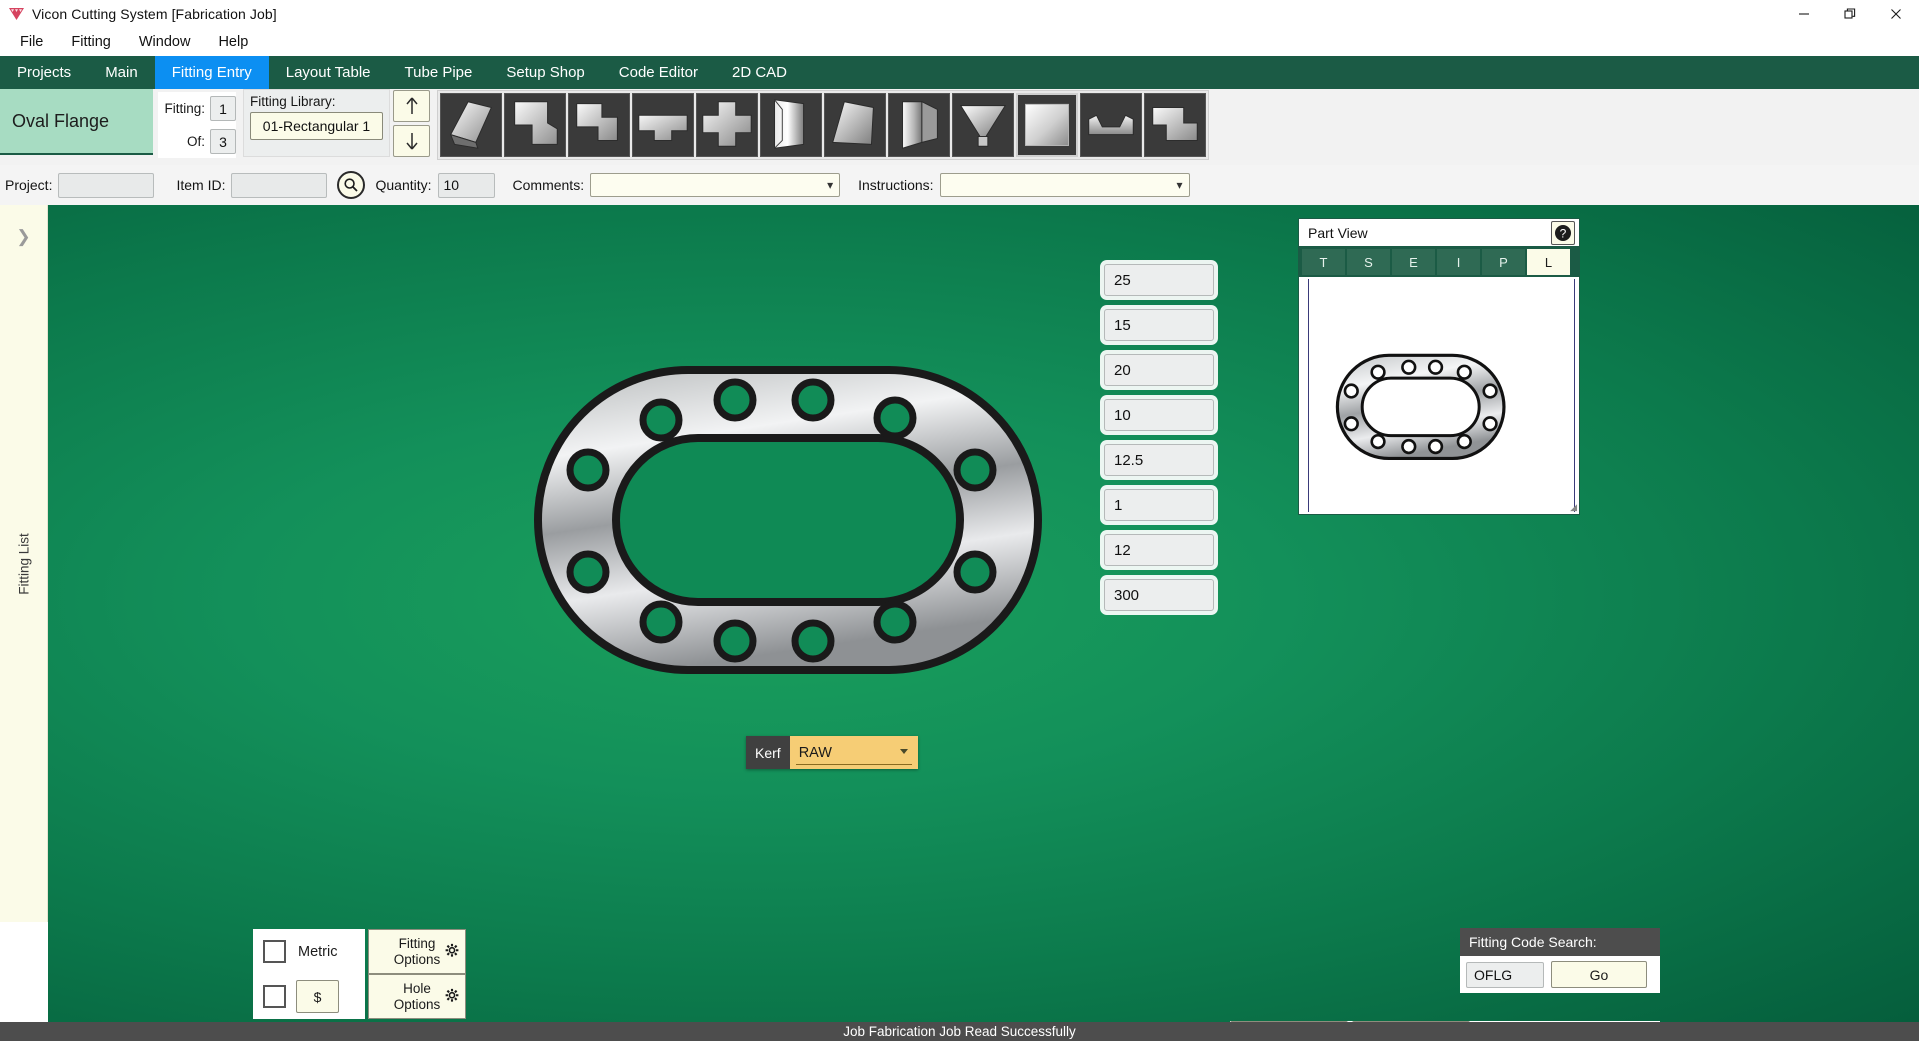  Describe the element at coordinates (1159, 550) in the screenshot. I see `dimension-field-7: 12` at that location.